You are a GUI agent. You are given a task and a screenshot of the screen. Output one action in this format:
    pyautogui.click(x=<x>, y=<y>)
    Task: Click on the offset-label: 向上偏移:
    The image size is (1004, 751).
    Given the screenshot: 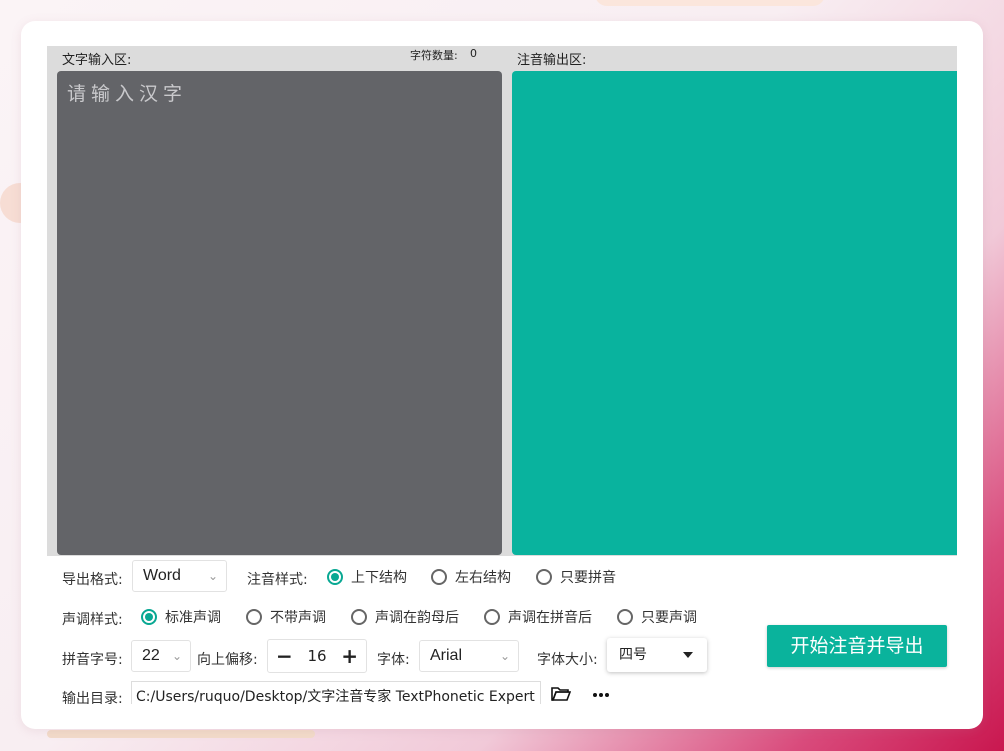 What is the action you would take?
    pyautogui.click(x=227, y=660)
    